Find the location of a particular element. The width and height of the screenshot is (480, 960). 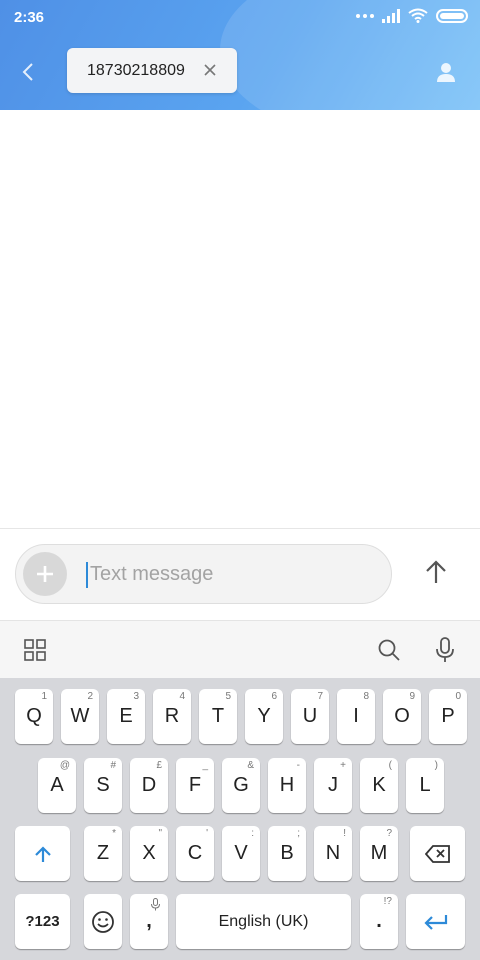

contact-button is located at coordinates (446, 72).